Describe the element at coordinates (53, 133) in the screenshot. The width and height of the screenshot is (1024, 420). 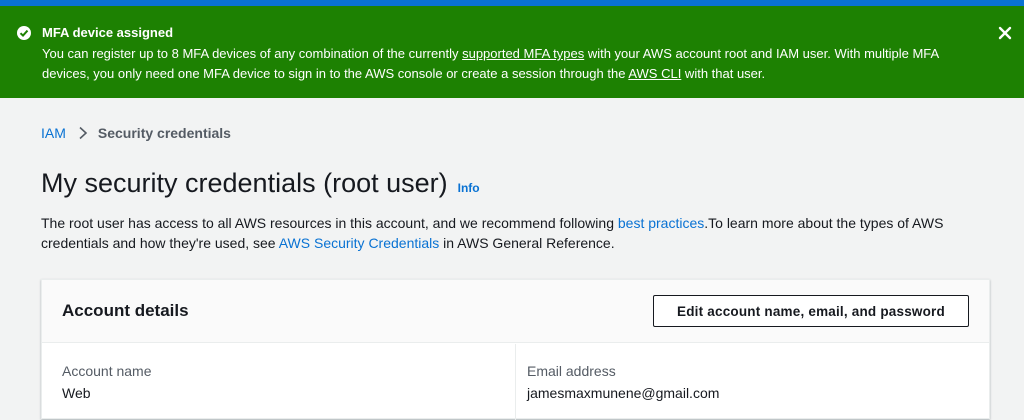
I see `breadcrumb-iam-link: IAM` at that location.